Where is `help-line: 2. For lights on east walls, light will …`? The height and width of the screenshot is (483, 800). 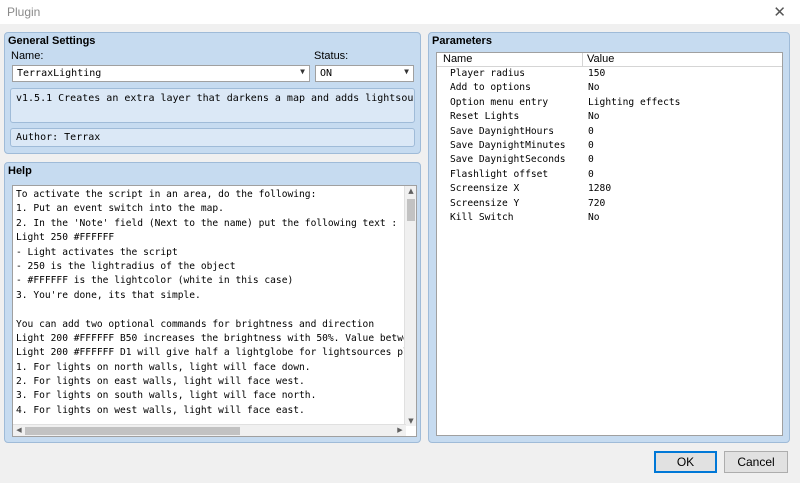 help-line: 2. For lights on east walls, light will … is located at coordinates (160, 382).